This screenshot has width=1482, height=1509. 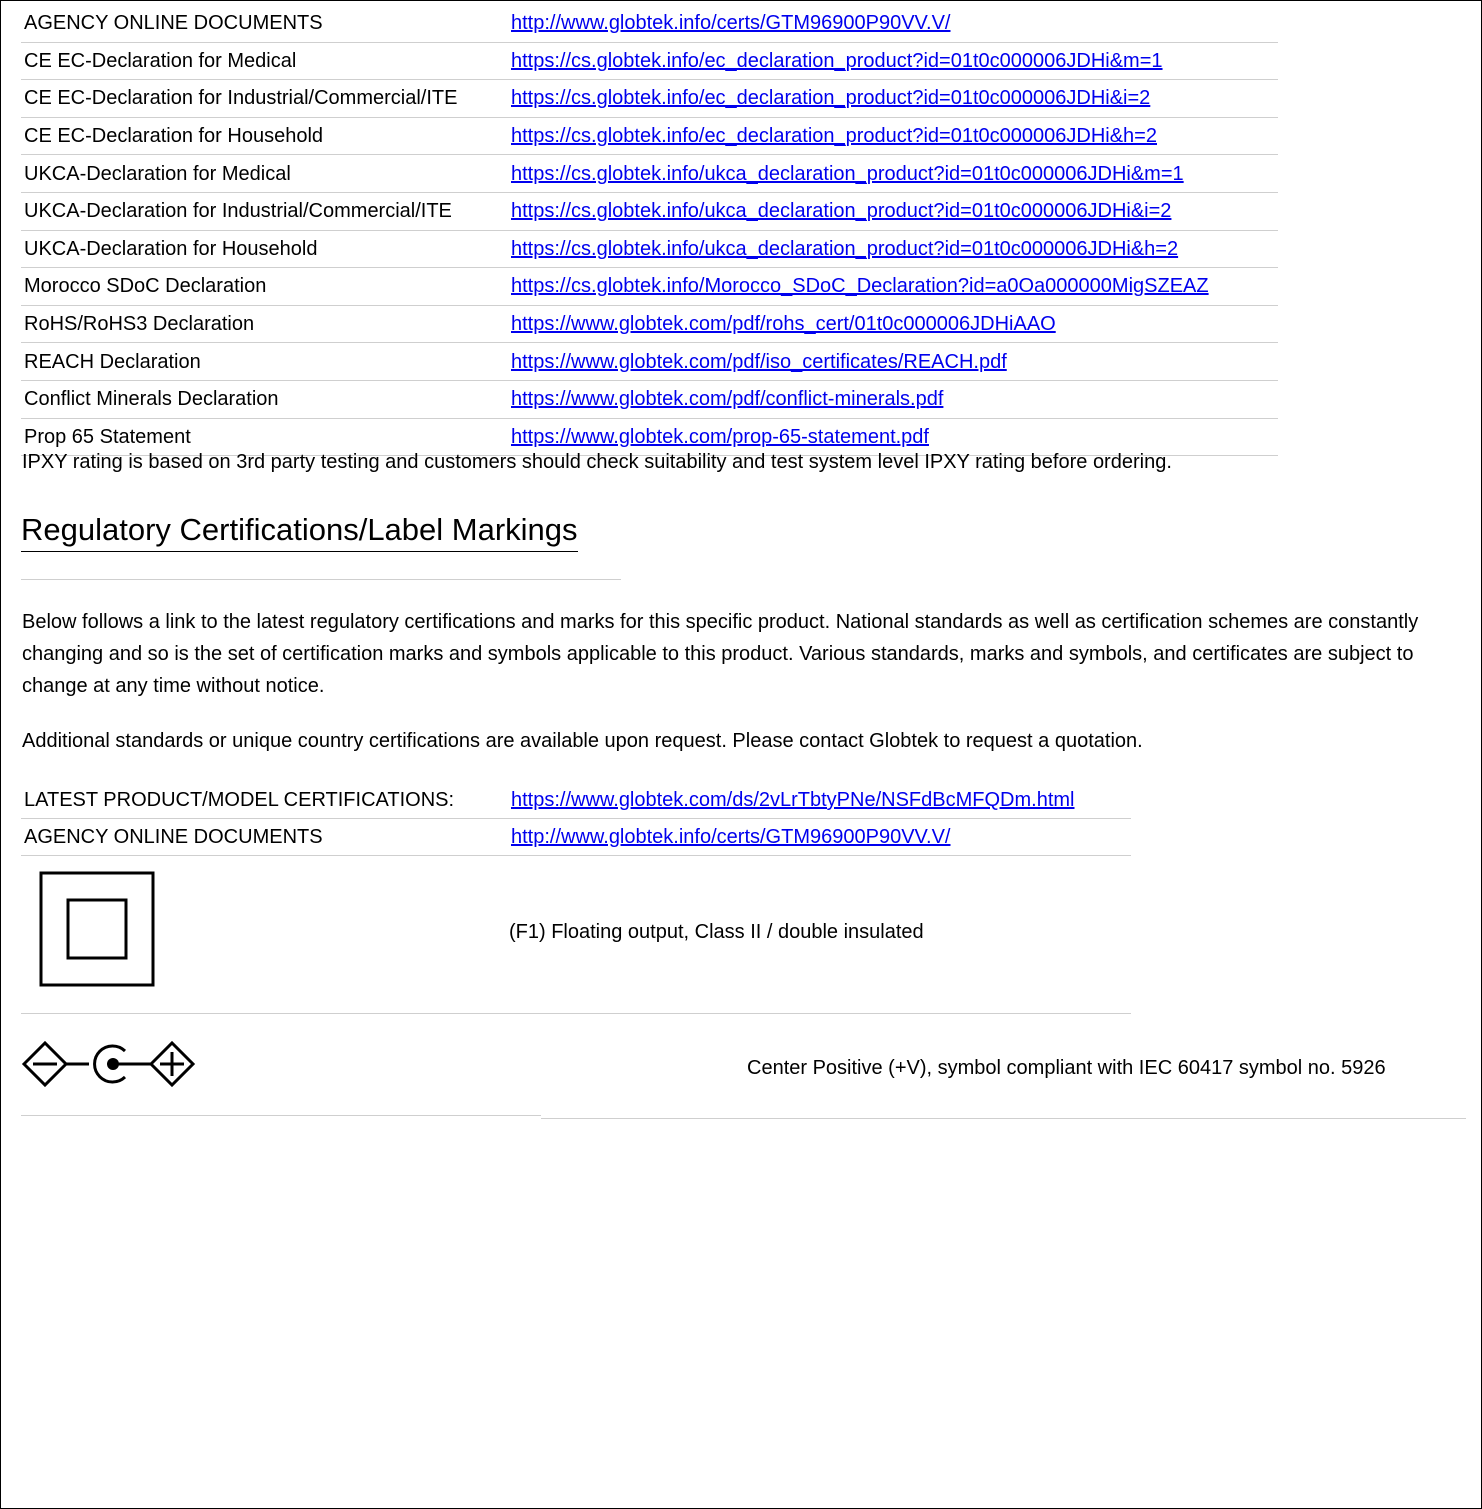 What do you see at coordinates (264, 61) in the screenshot?
I see `document-label: CE EC-Declaration for Medical` at bounding box center [264, 61].